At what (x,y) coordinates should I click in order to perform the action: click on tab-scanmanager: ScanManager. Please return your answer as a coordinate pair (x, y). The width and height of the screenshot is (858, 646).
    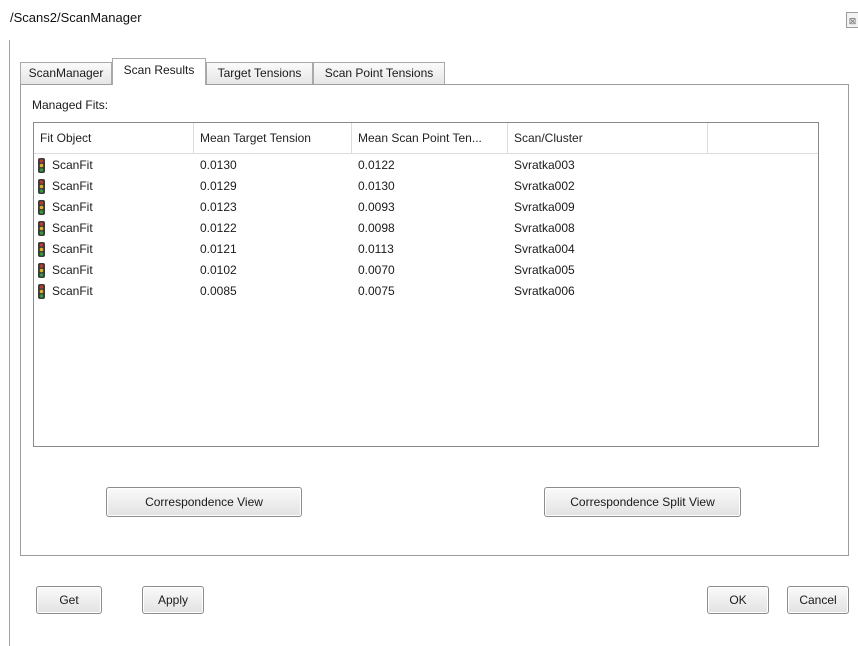
    Looking at the image, I should click on (66, 73).